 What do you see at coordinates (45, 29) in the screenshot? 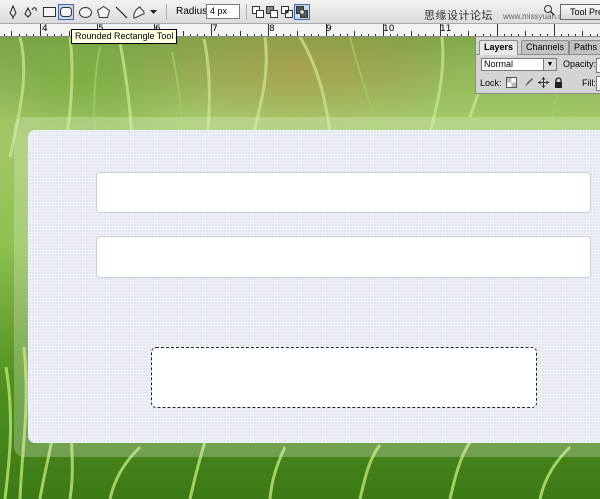
I see `ruler-number: 4` at bounding box center [45, 29].